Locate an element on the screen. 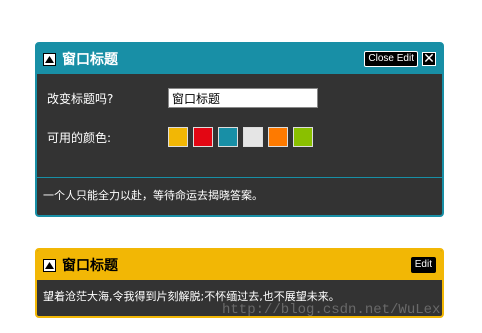  colors-row: 可用的颜色: is located at coordinates (244, 137).